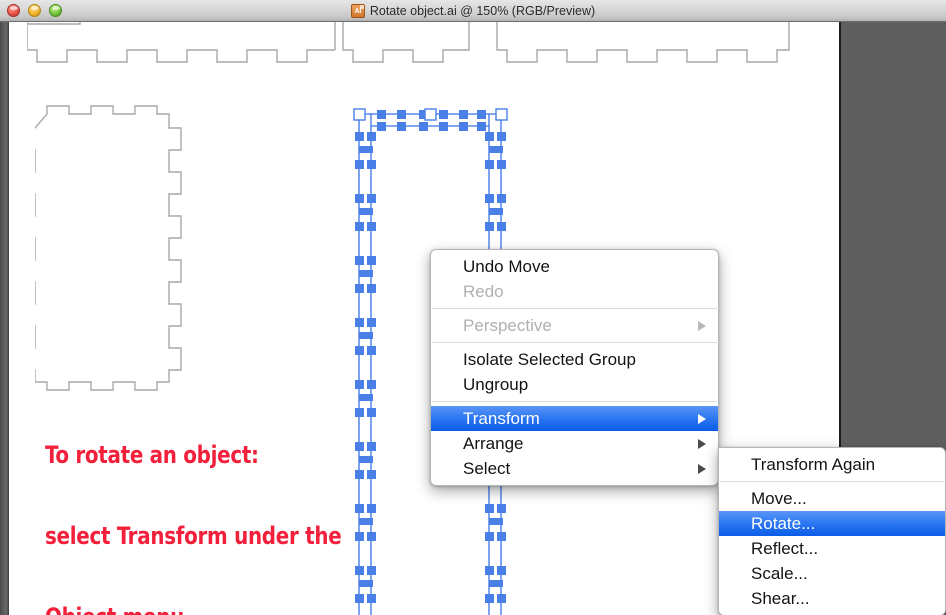  I want to click on window-title-text: Rotate object.ai @ 150% (RGB/Preview), so click(482, 11).